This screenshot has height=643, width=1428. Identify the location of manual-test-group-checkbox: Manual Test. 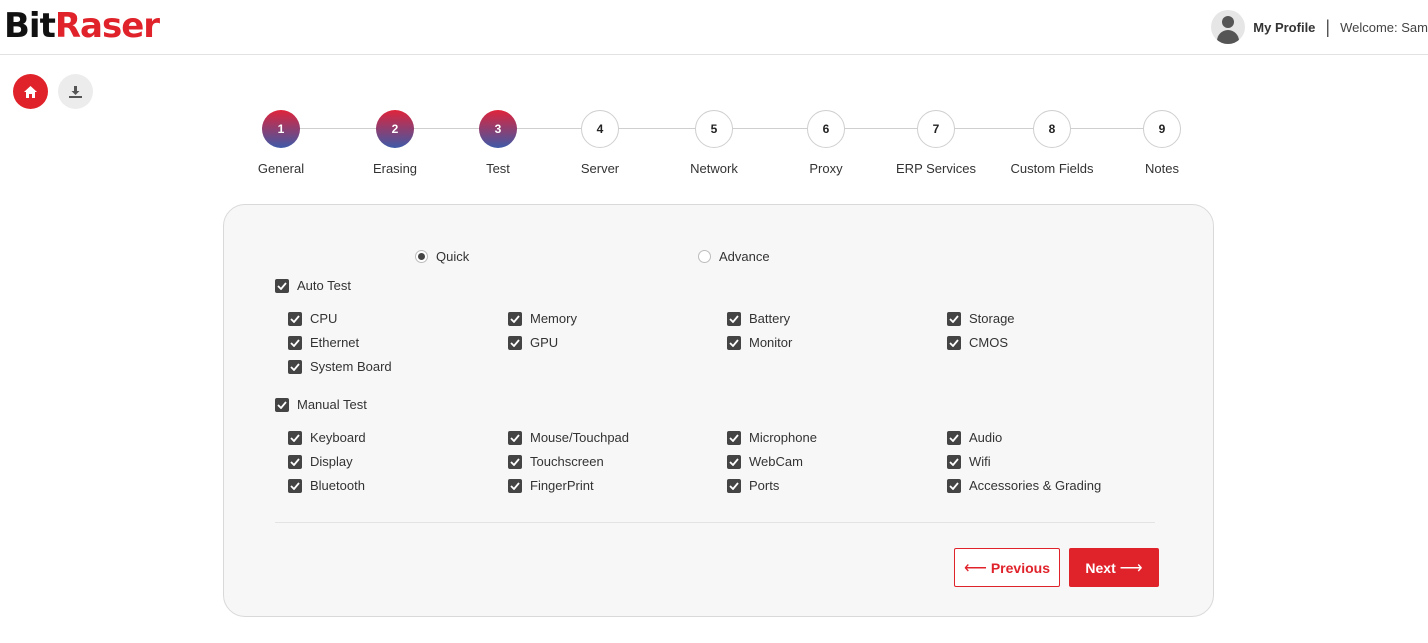
(321, 404).